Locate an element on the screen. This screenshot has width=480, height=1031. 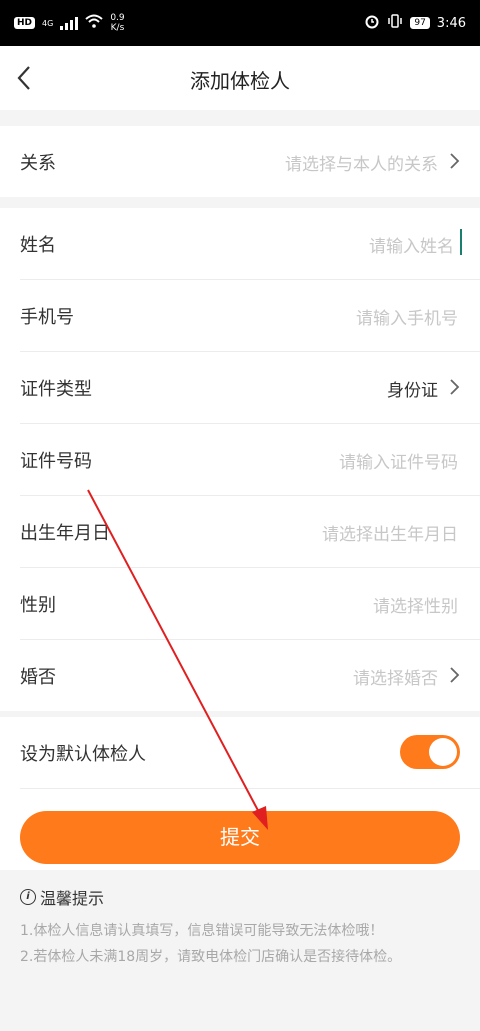
birthday-label: 出生年月日 is located at coordinates (65, 533).